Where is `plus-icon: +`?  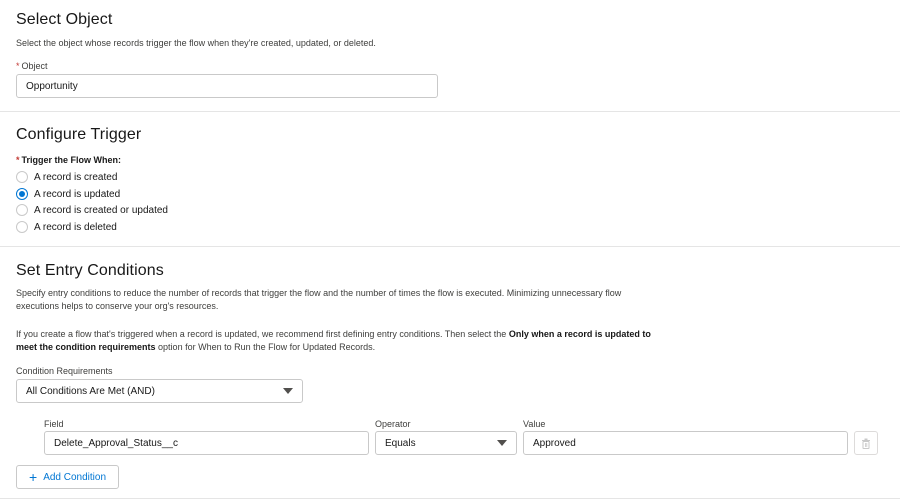 plus-icon: + is located at coordinates (33, 477).